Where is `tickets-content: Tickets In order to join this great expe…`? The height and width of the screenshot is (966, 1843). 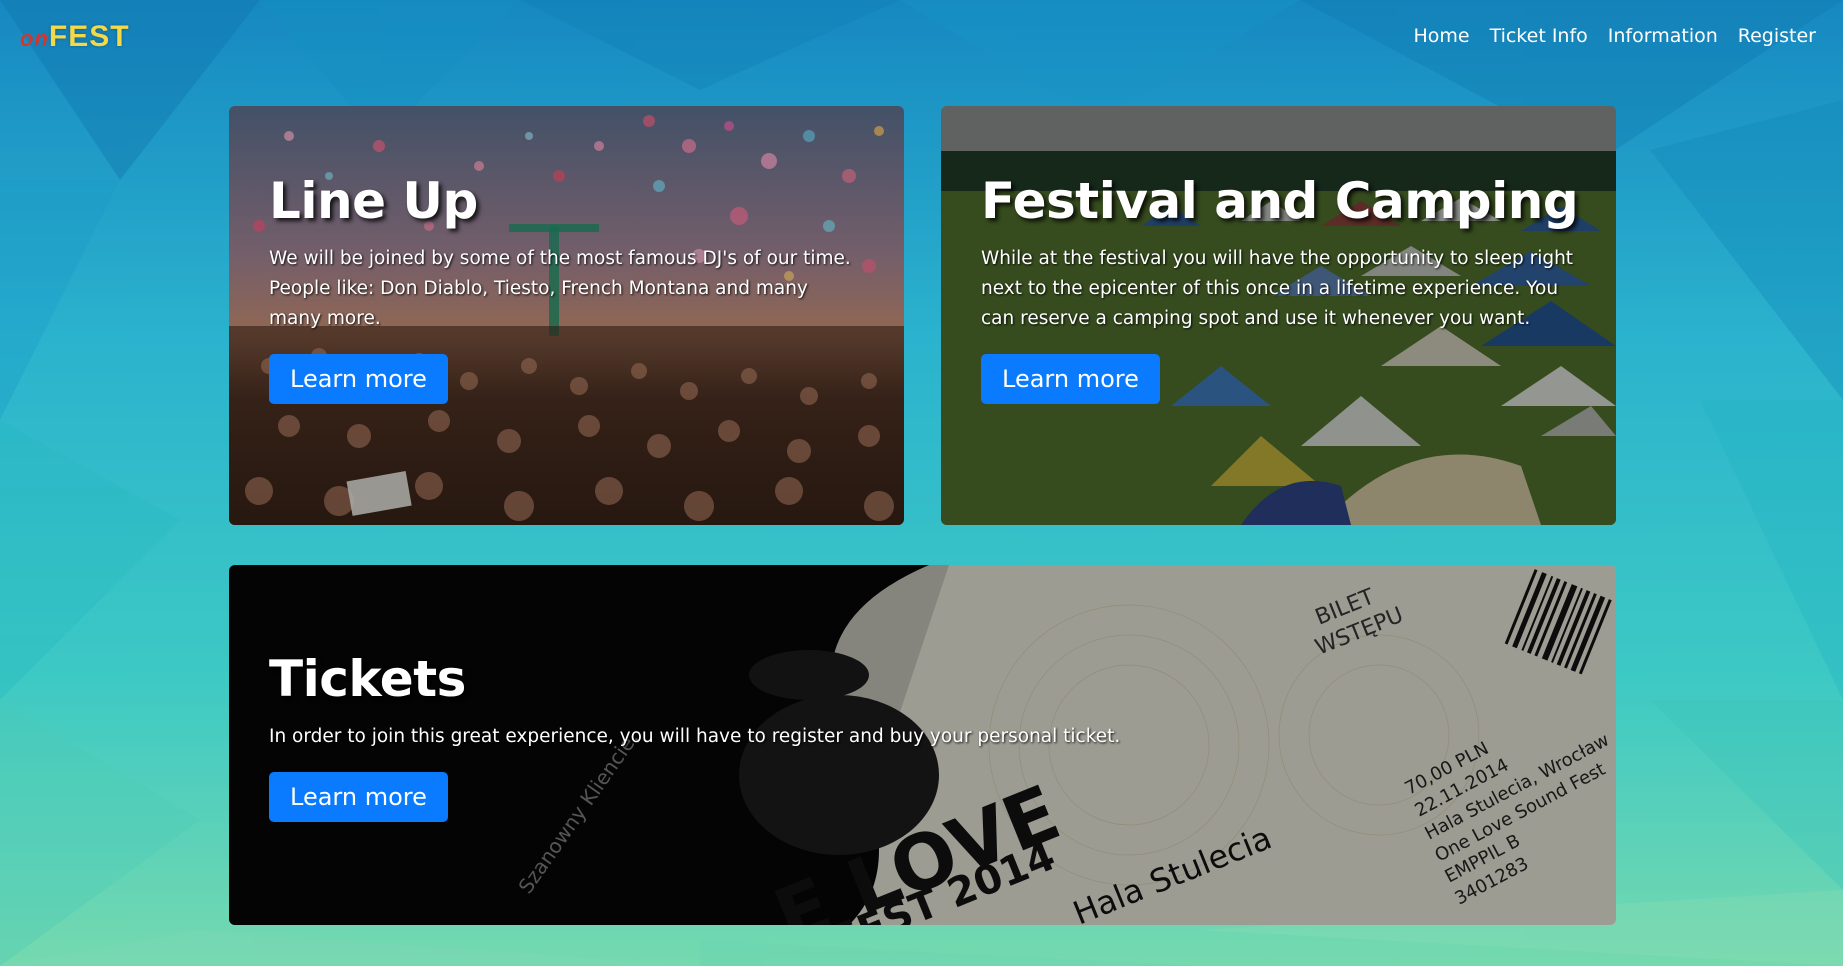
tickets-content: Tickets In order to join this great expe… is located at coordinates (869, 736).